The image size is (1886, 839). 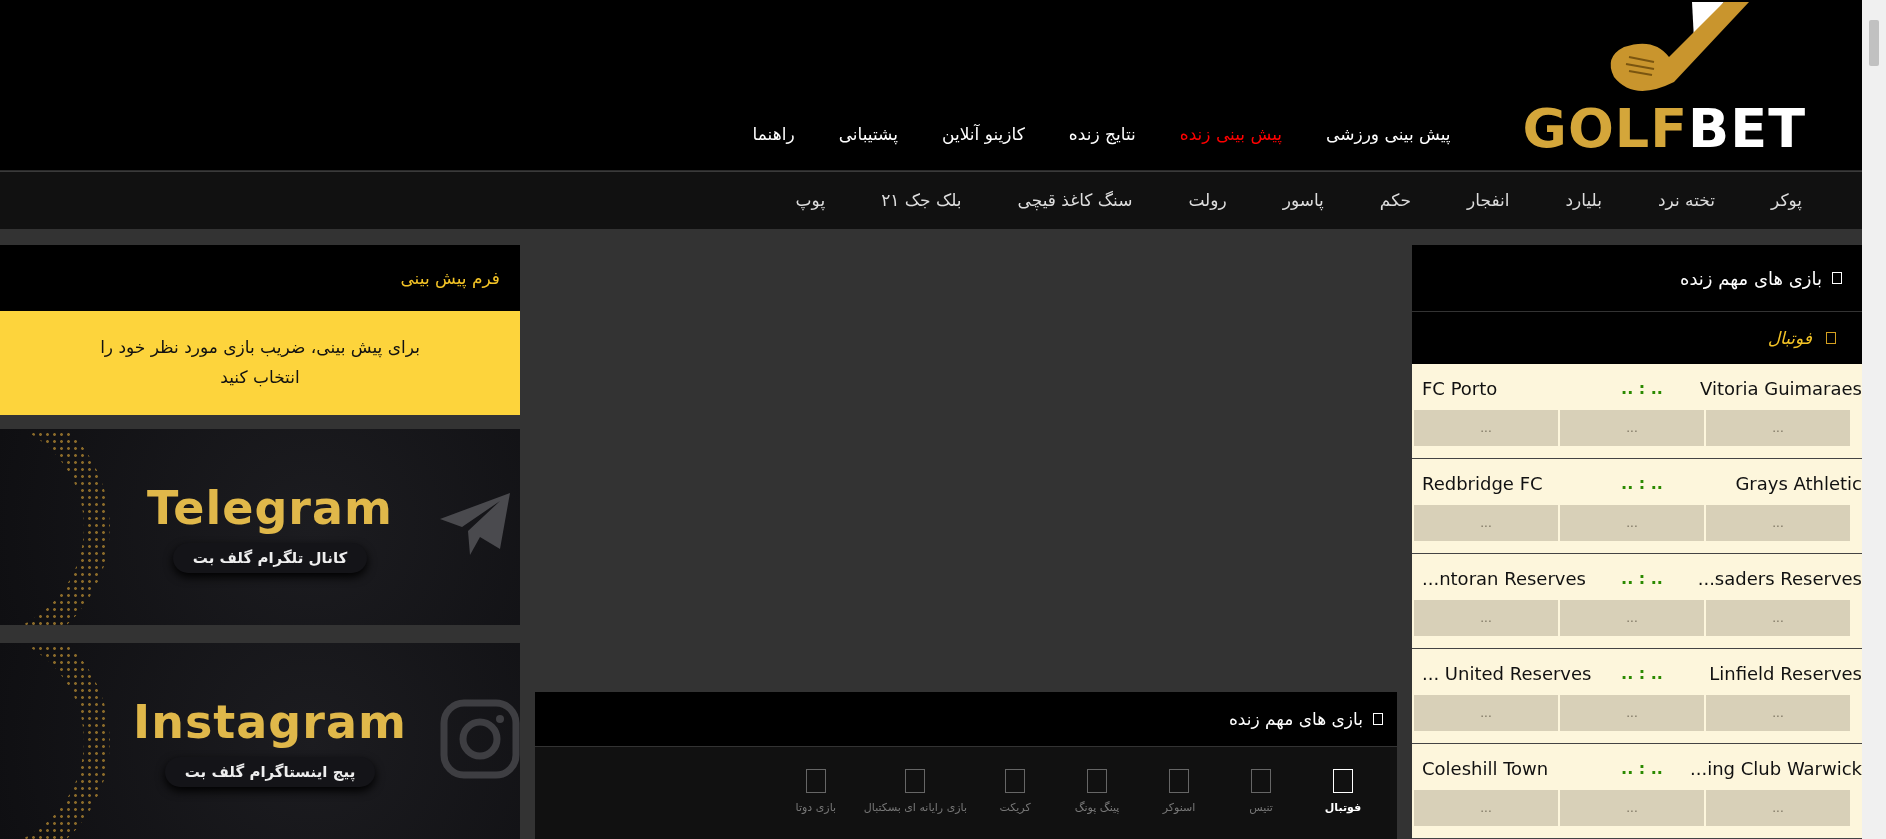 I want to click on away-team: ... United Reserves, so click(x=1507, y=673).